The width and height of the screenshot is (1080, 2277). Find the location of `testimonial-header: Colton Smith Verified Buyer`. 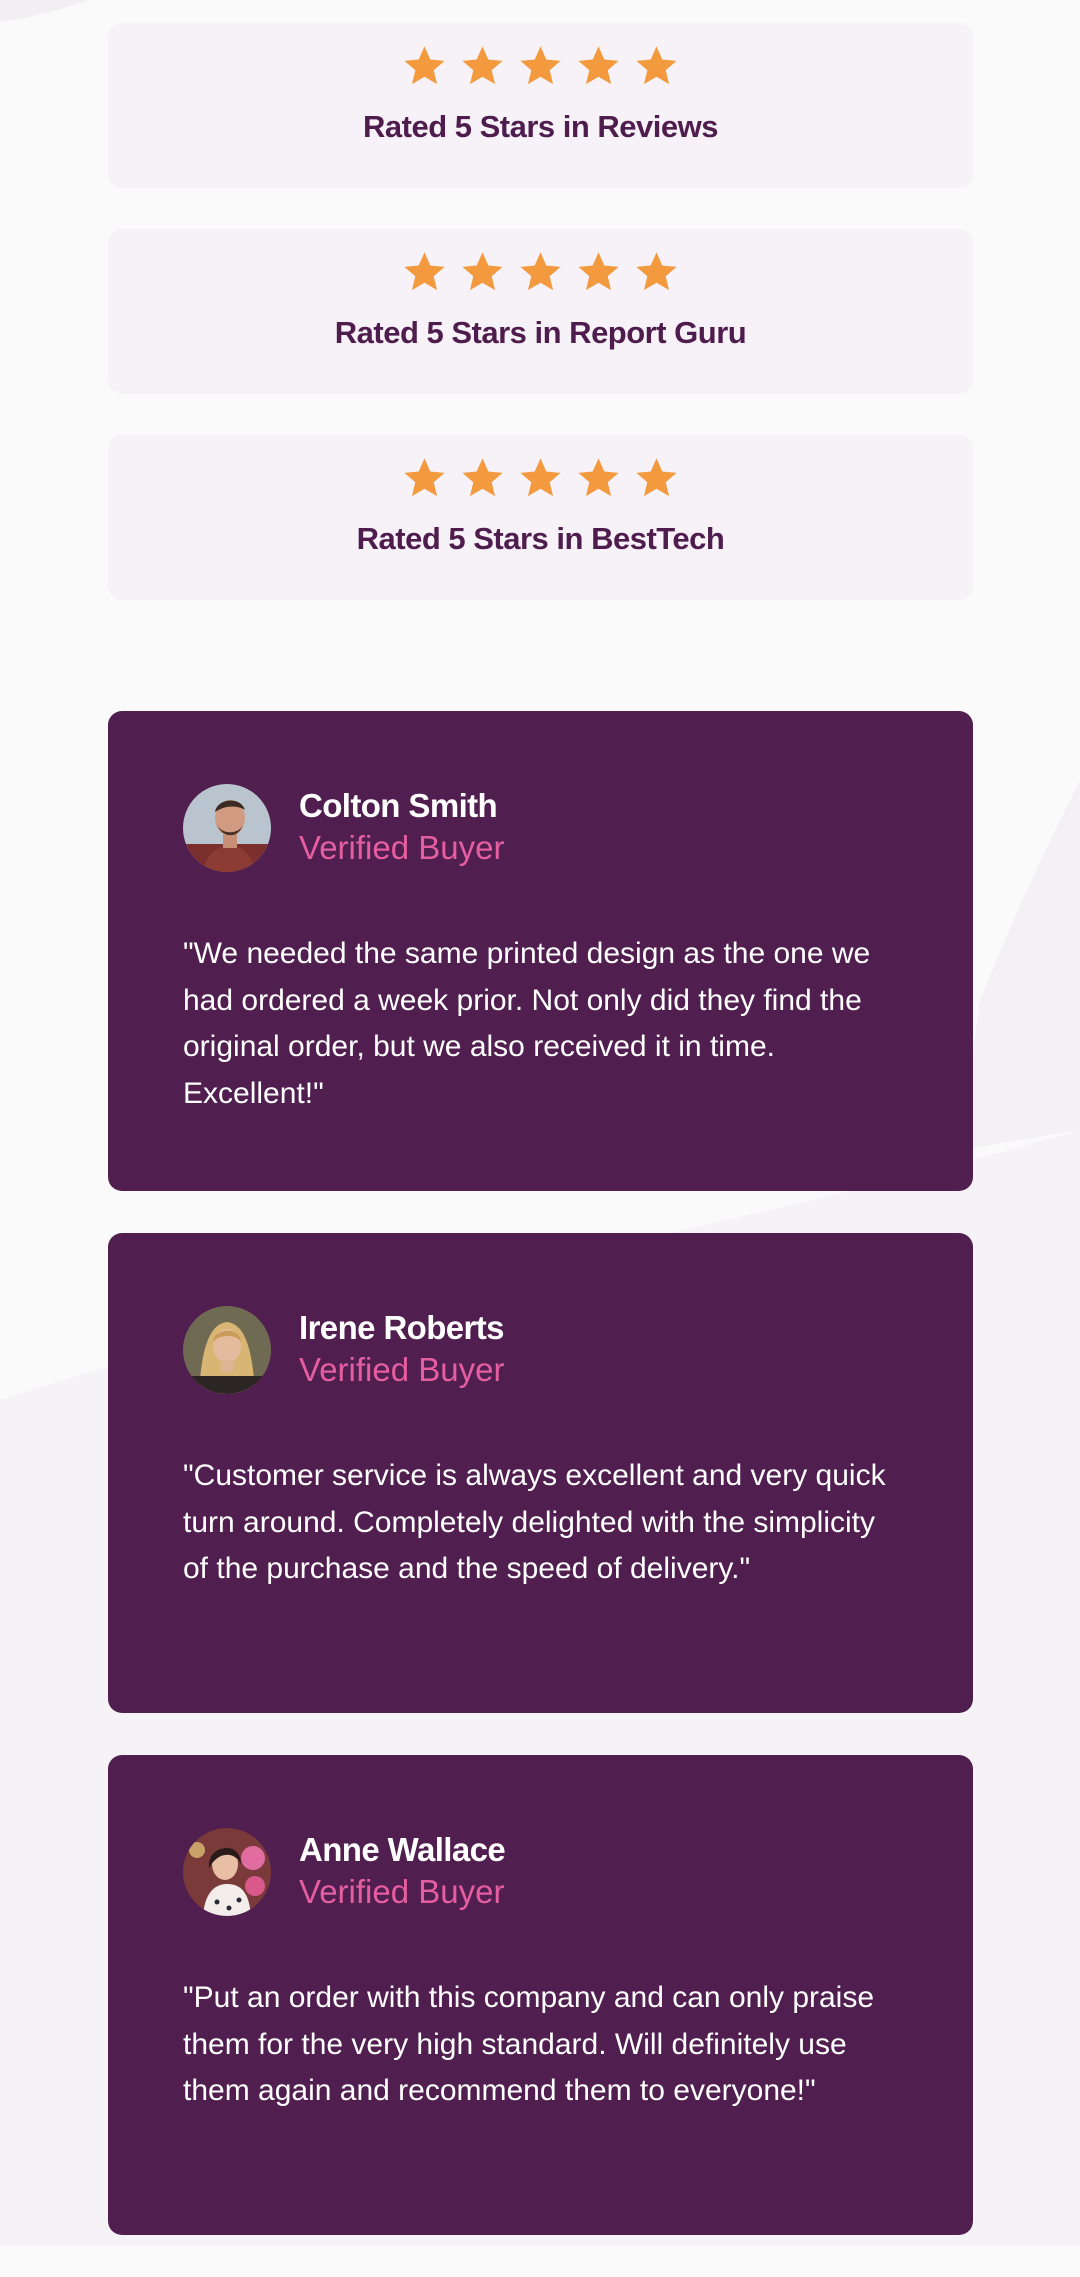

testimonial-header: Colton Smith Verified Buyer is located at coordinates (540, 828).